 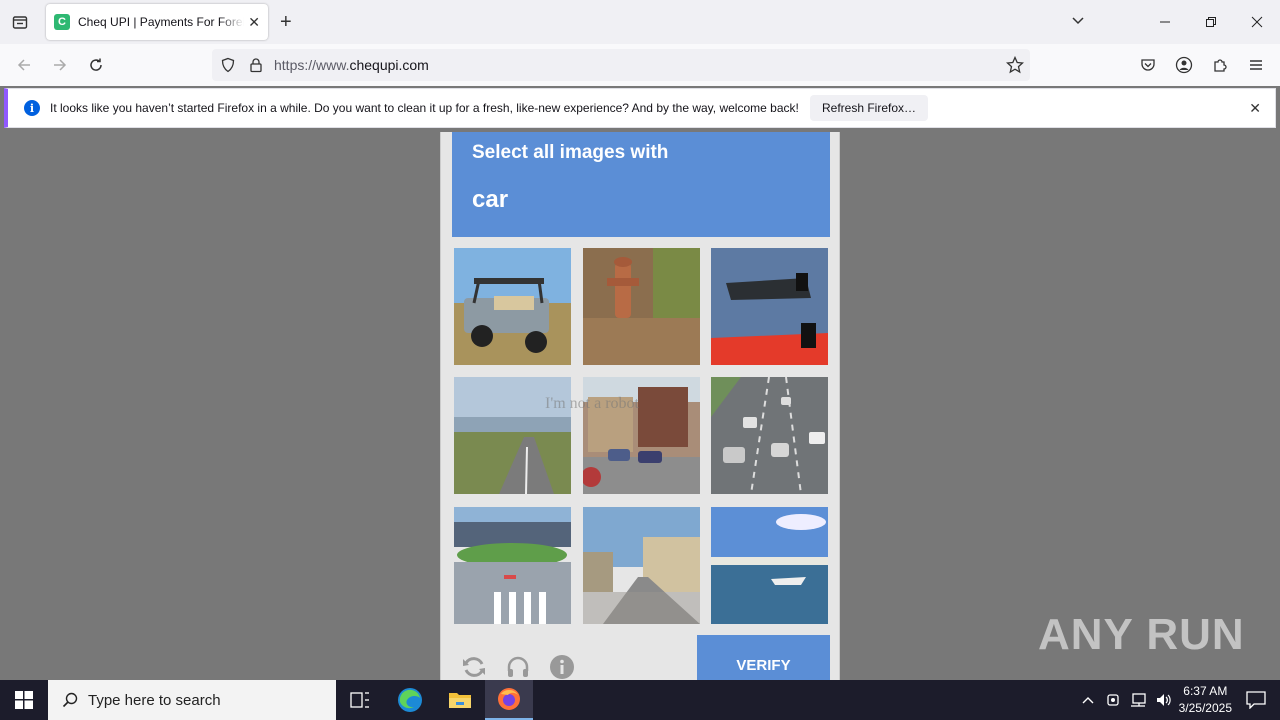 What do you see at coordinates (1220, 65) in the screenshot?
I see `extensions-icon` at bounding box center [1220, 65].